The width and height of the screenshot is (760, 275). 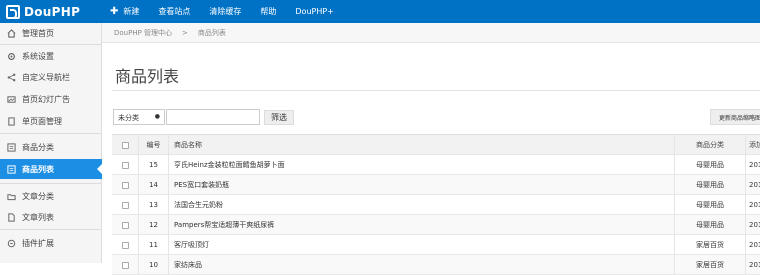 I want to click on sidebar-item-label: 文章列表, so click(x=38, y=217).